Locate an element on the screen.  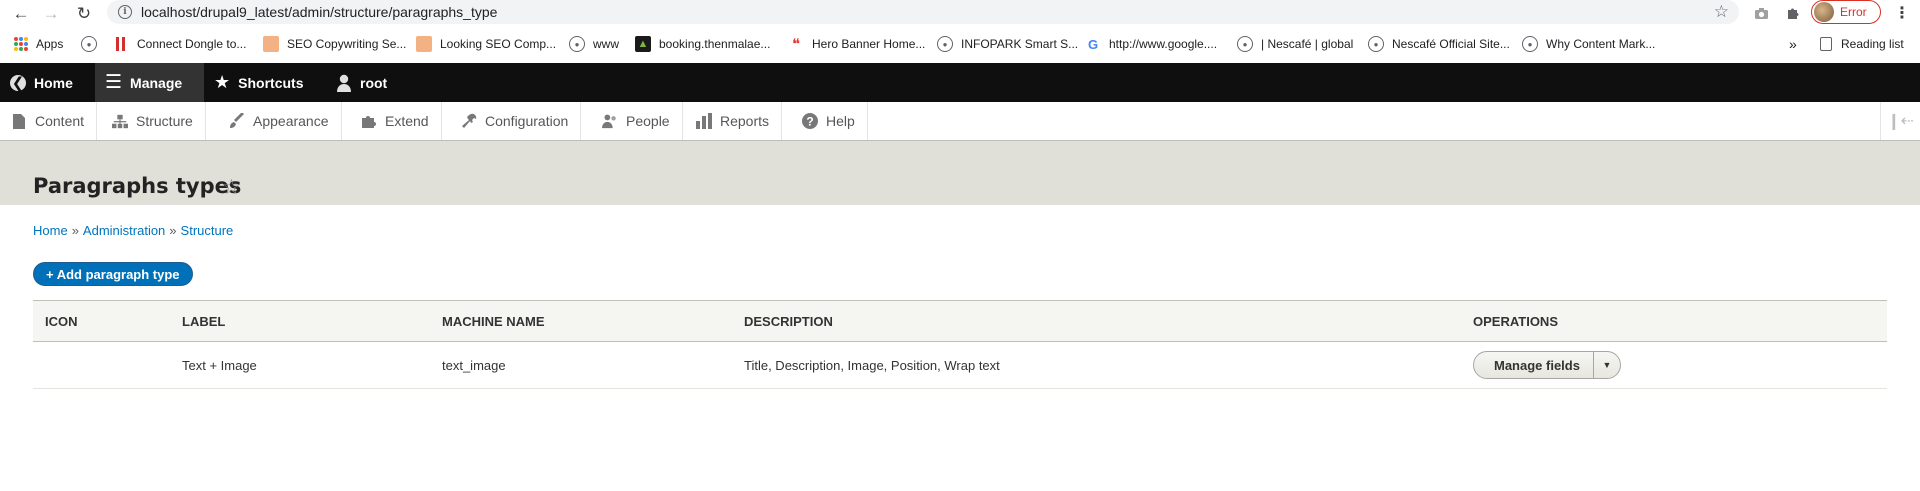
toolbar-home: ❮ Home is located at coordinates (41, 82).